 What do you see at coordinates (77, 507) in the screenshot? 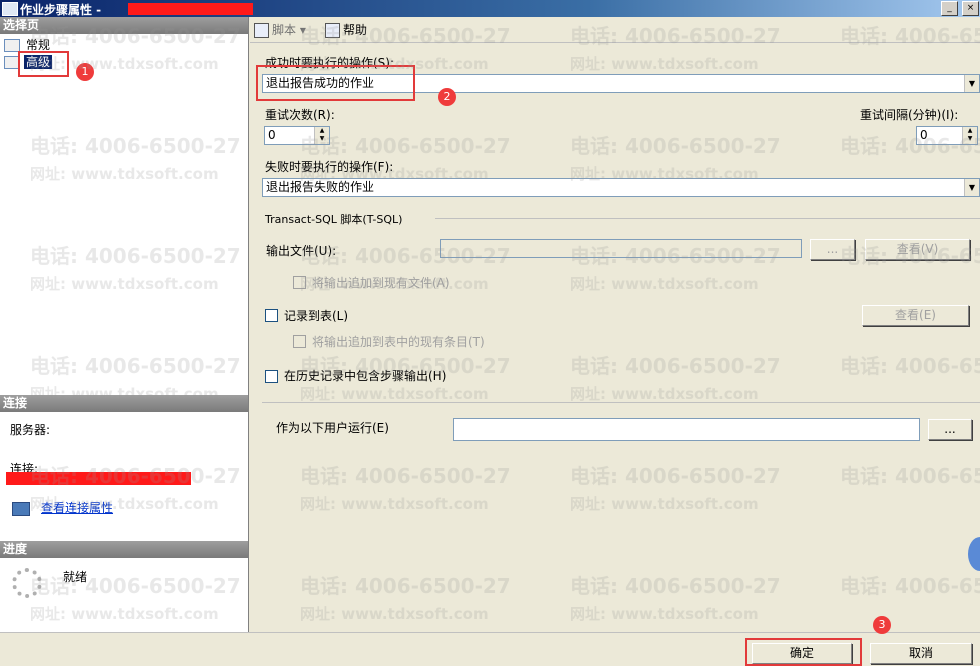
I see `view-connection-properties-link: 查看连接属性` at bounding box center [77, 507].